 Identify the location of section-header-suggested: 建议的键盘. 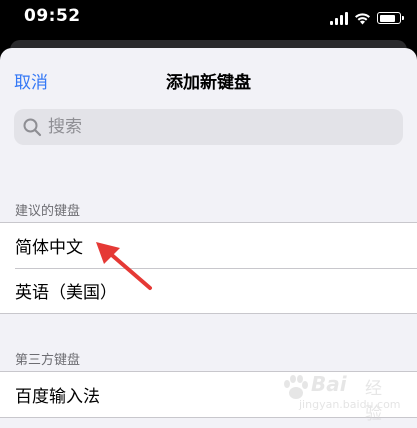
(48, 211).